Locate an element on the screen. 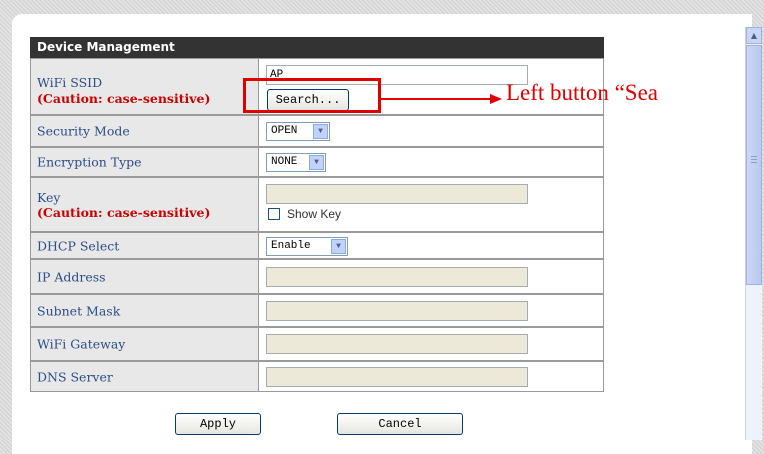 Image resolution: width=764 pixels, height=454 pixels. row-dns-server: DNS Server is located at coordinates (317, 376).